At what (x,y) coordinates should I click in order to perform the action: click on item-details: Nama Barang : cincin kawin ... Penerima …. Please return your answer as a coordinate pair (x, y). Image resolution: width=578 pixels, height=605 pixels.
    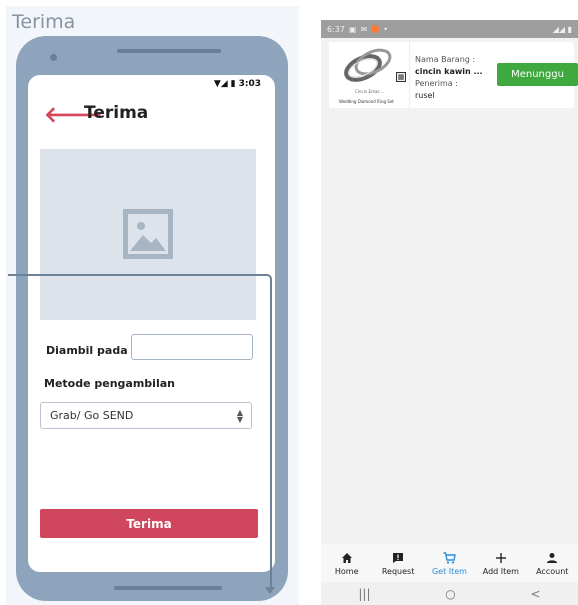
    Looking at the image, I should click on (449, 78).